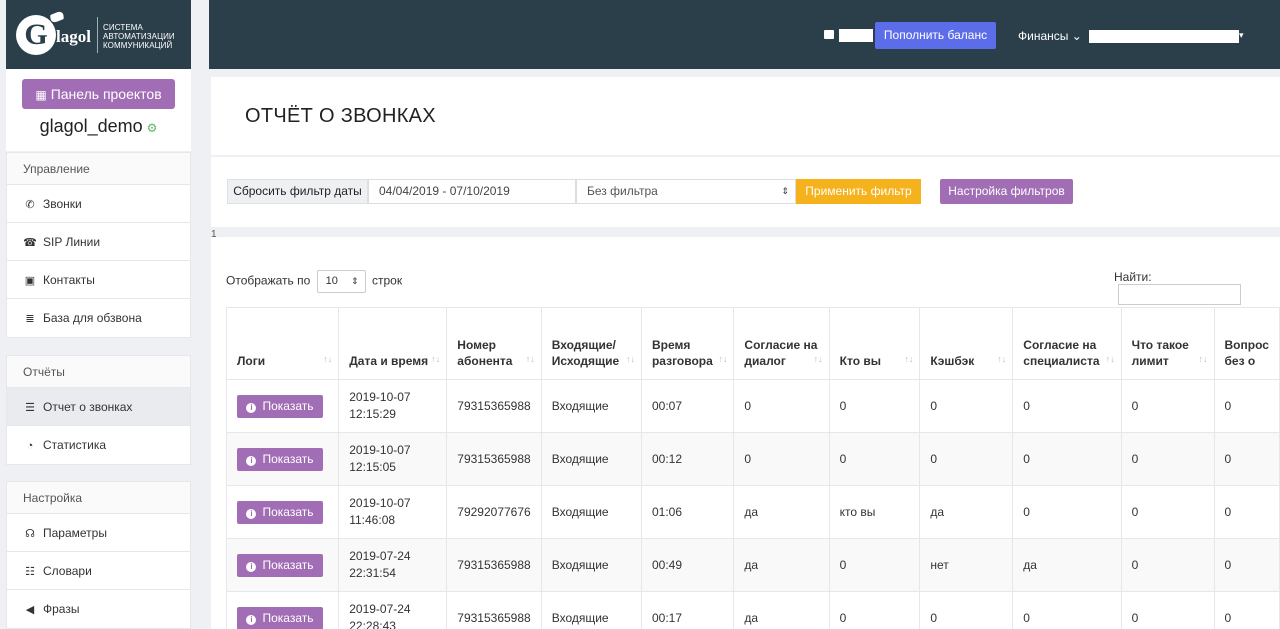 The width and height of the screenshot is (1280, 629). I want to click on sidebar-group-reports: Отчёты ☰ Отчет о звонках ◔ Статистика, so click(98, 410).